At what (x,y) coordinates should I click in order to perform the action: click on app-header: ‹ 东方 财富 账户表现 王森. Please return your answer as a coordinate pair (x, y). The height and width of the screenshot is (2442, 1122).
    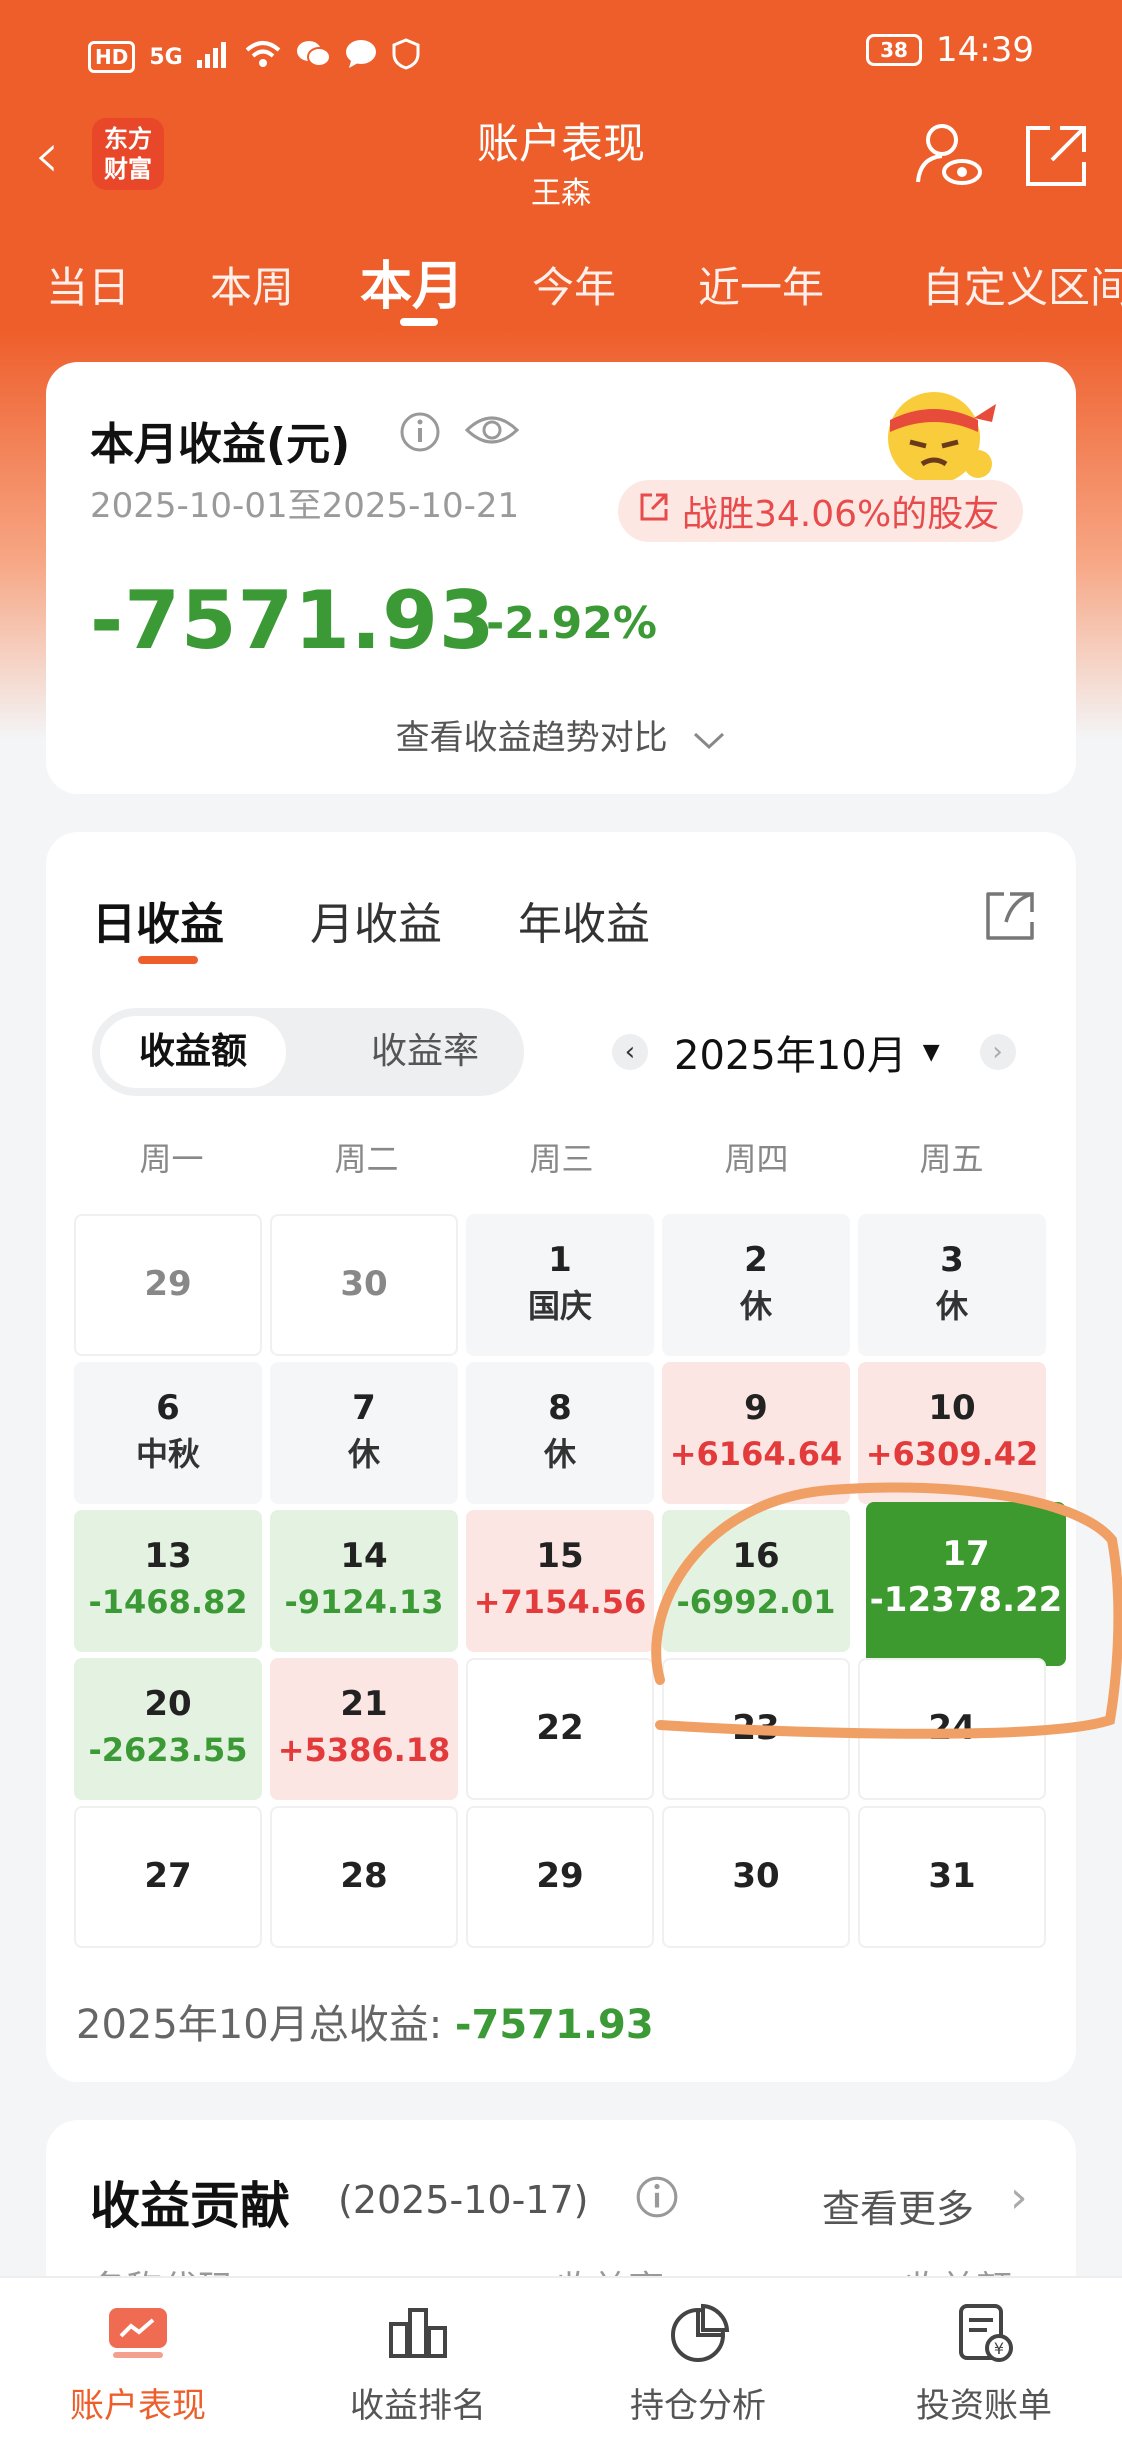
    Looking at the image, I should click on (561, 160).